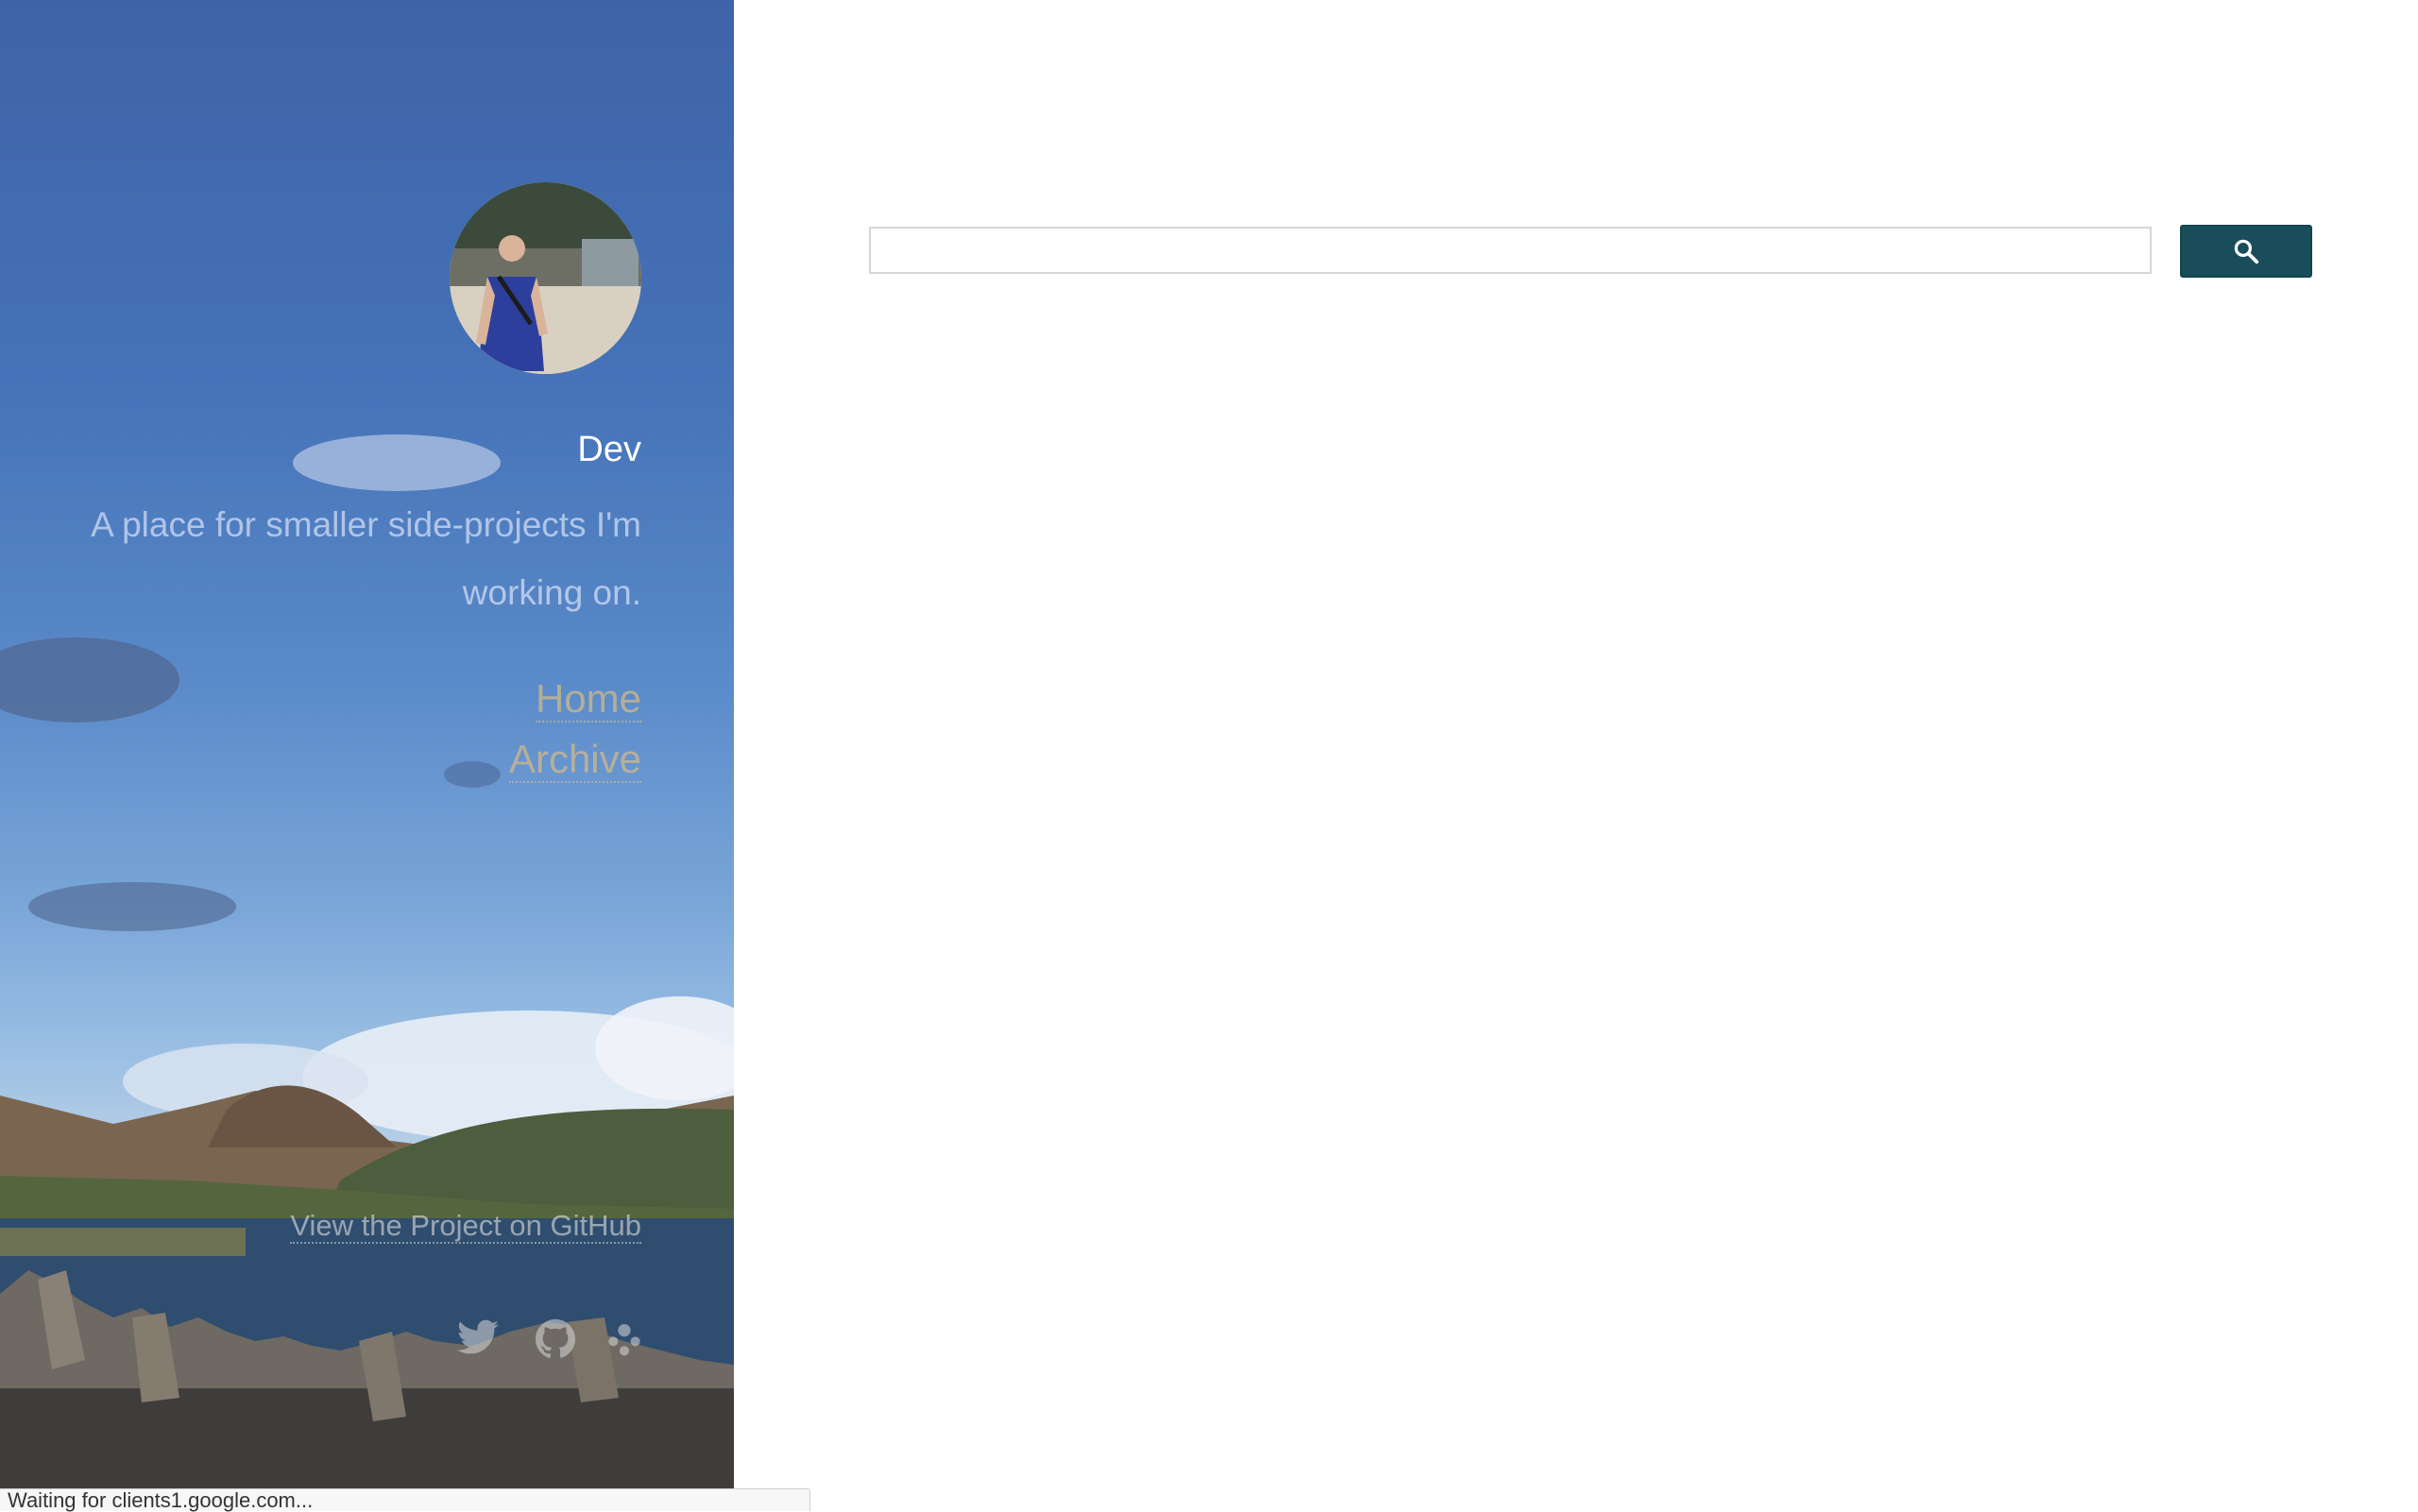 The height and width of the screenshot is (1512, 2418). What do you see at coordinates (555, 1338) in the screenshot?
I see `github-icon` at bounding box center [555, 1338].